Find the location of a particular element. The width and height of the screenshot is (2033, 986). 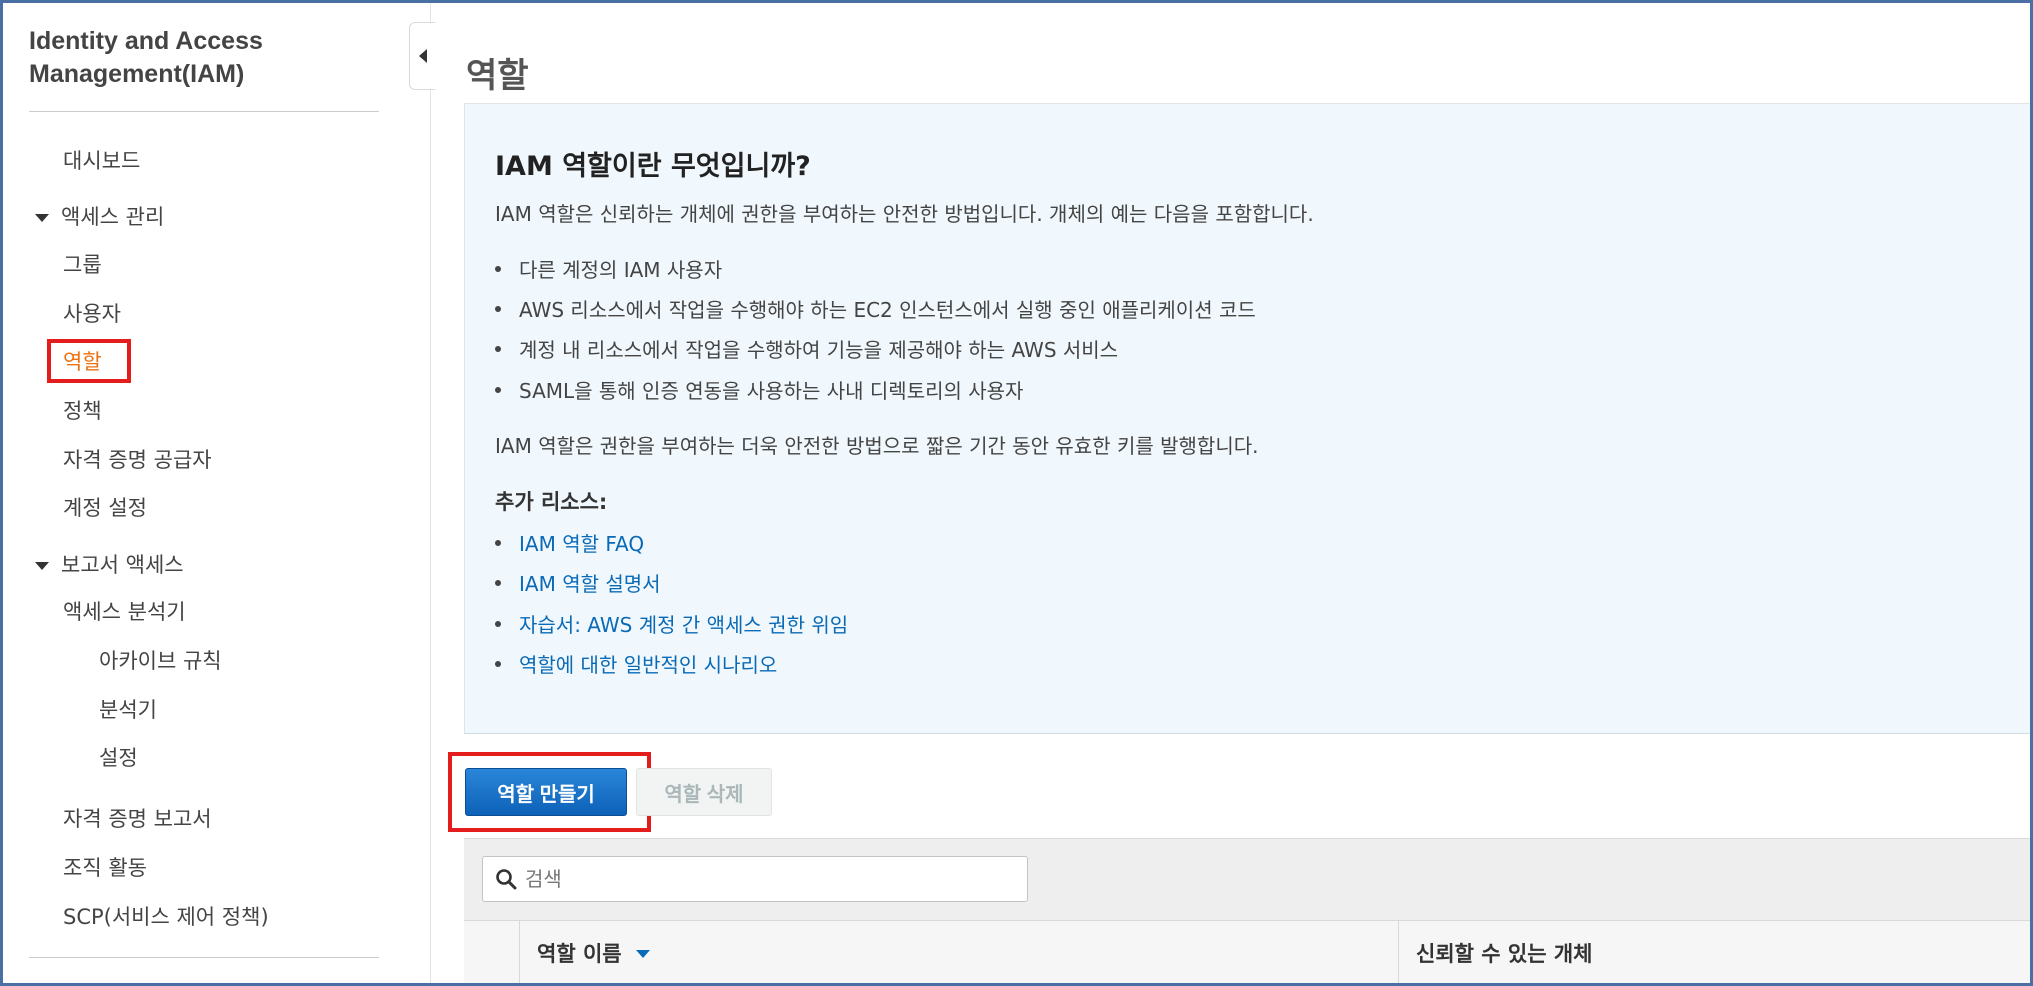

sidebar-item-dashboard: 대시보드 is located at coordinates (101, 161).